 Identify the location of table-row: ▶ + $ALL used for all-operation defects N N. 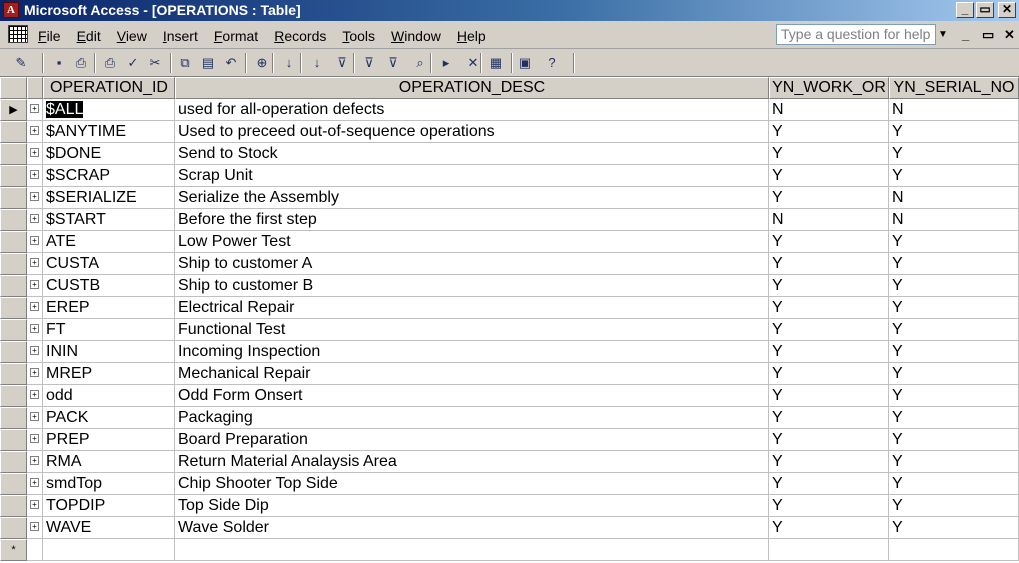
(509, 110).